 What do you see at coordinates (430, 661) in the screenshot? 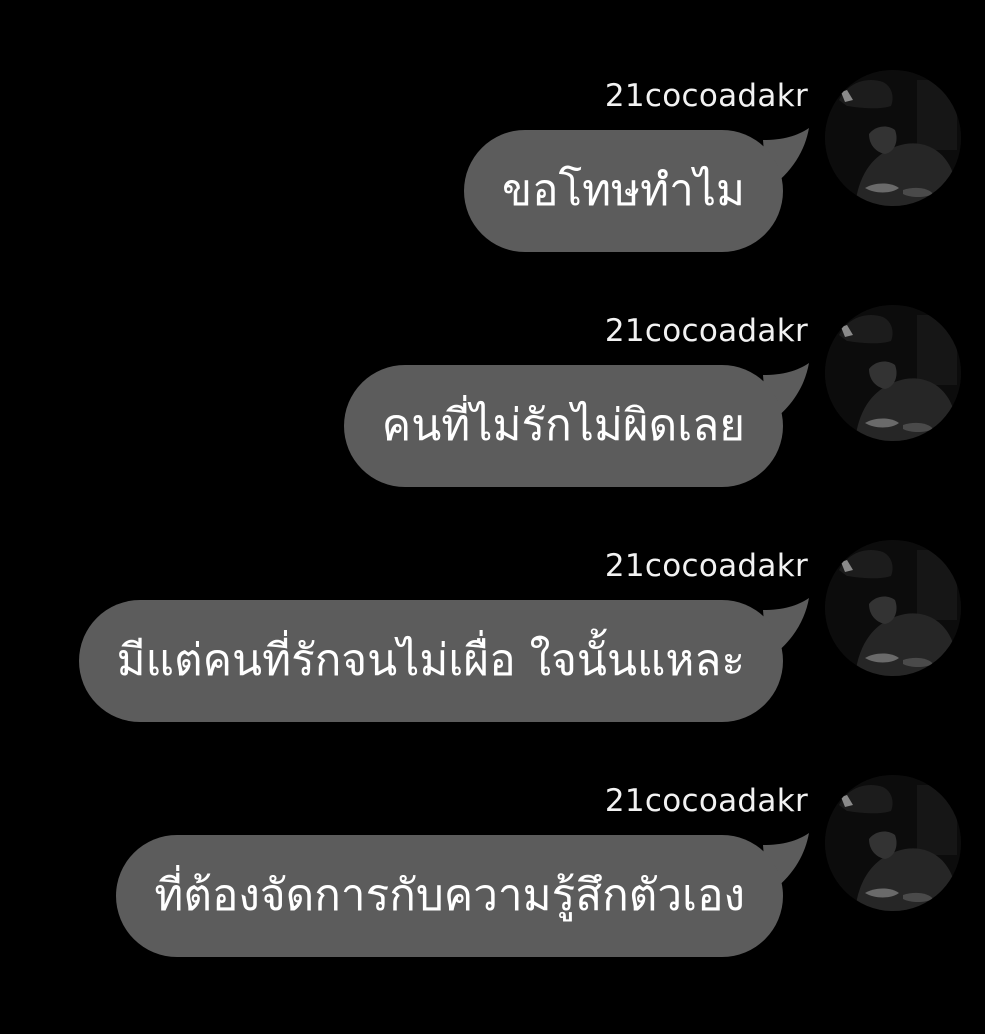
I see `message-bubble: มีแต่คนที่รักจนไม่เผื่อ ใจนั้นแหละ` at bounding box center [430, 661].